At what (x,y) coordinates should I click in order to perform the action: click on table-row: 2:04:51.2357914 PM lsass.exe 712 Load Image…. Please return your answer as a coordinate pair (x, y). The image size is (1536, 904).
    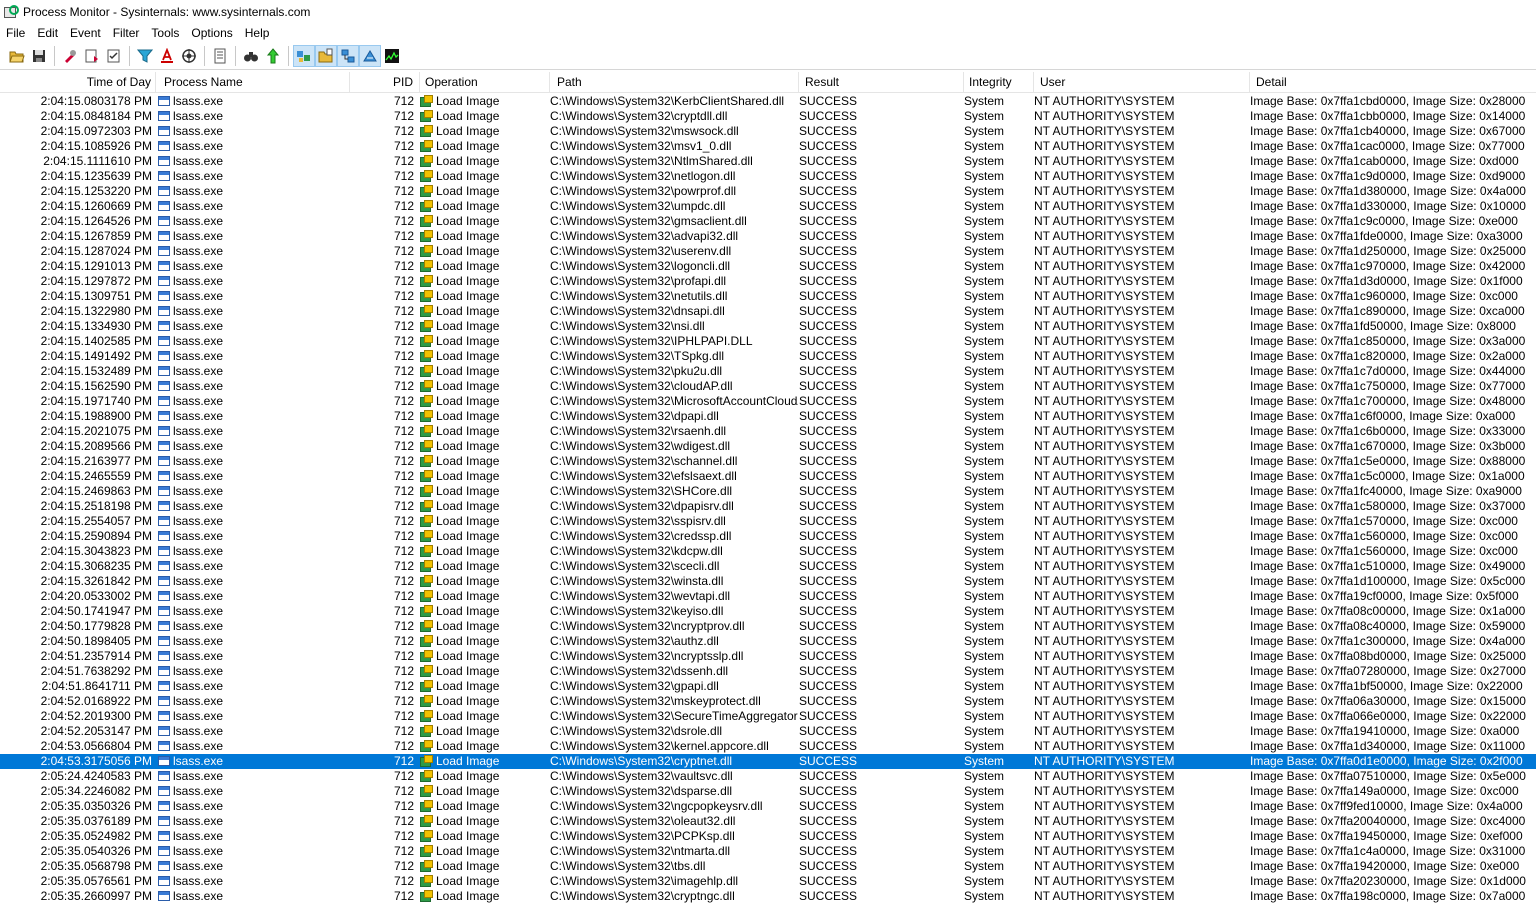
    Looking at the image, I should click on (768, 656).